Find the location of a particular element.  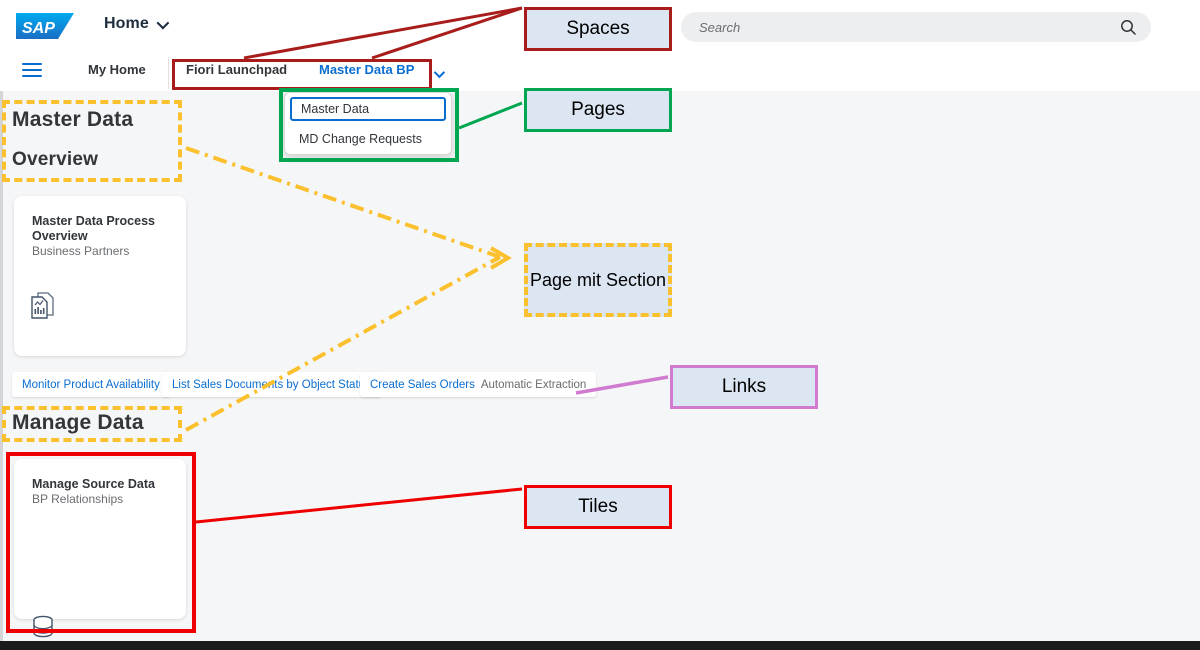

chevron-down-icon is located at coordinates (163, 22).